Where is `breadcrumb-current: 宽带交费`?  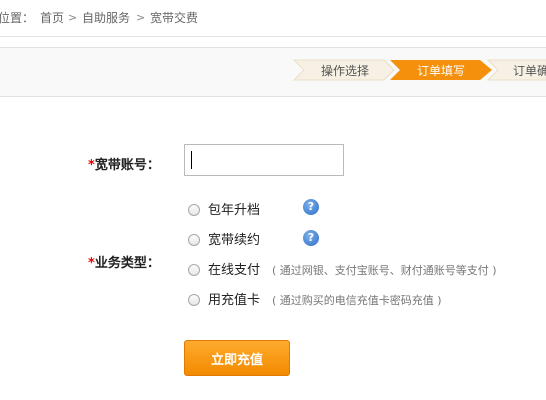
breadcrumb-current: 宽带交费 is located at coordinates (174, 18).